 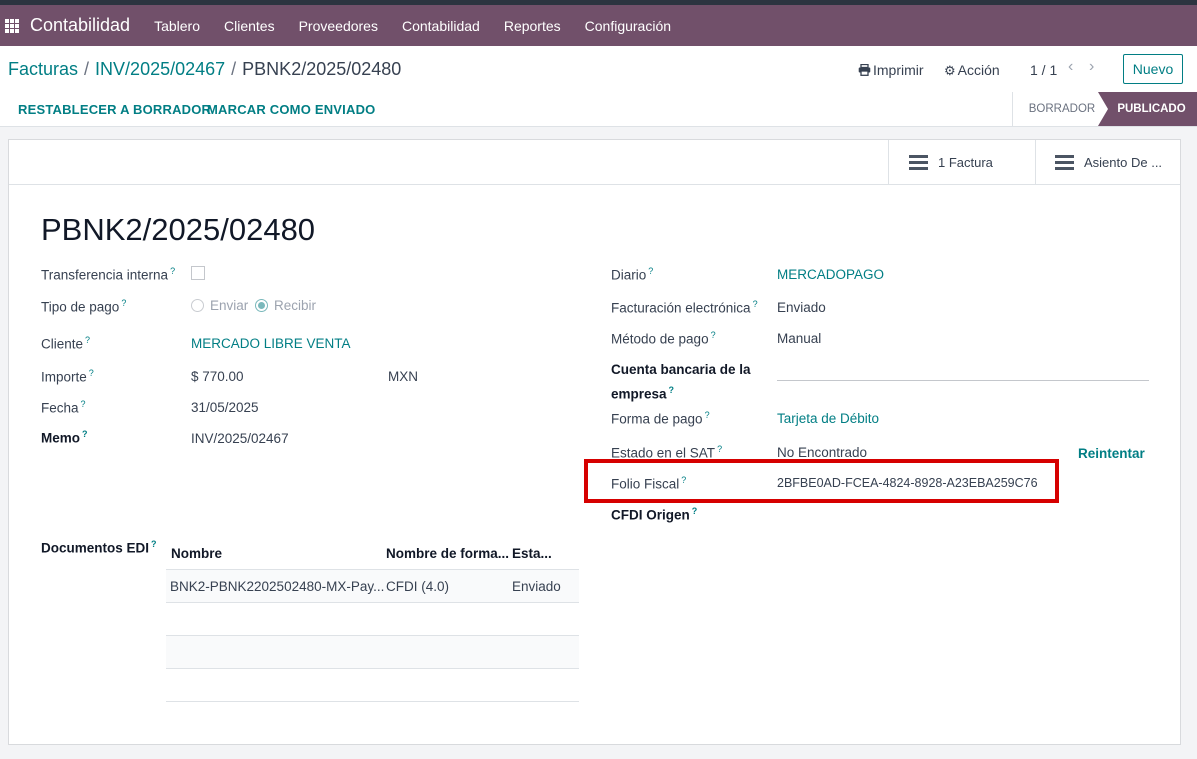 What do you see at coordinates (632, 274) in the screenshot?
I see `journal-label: Diario?` at bounding box center [632, 274].